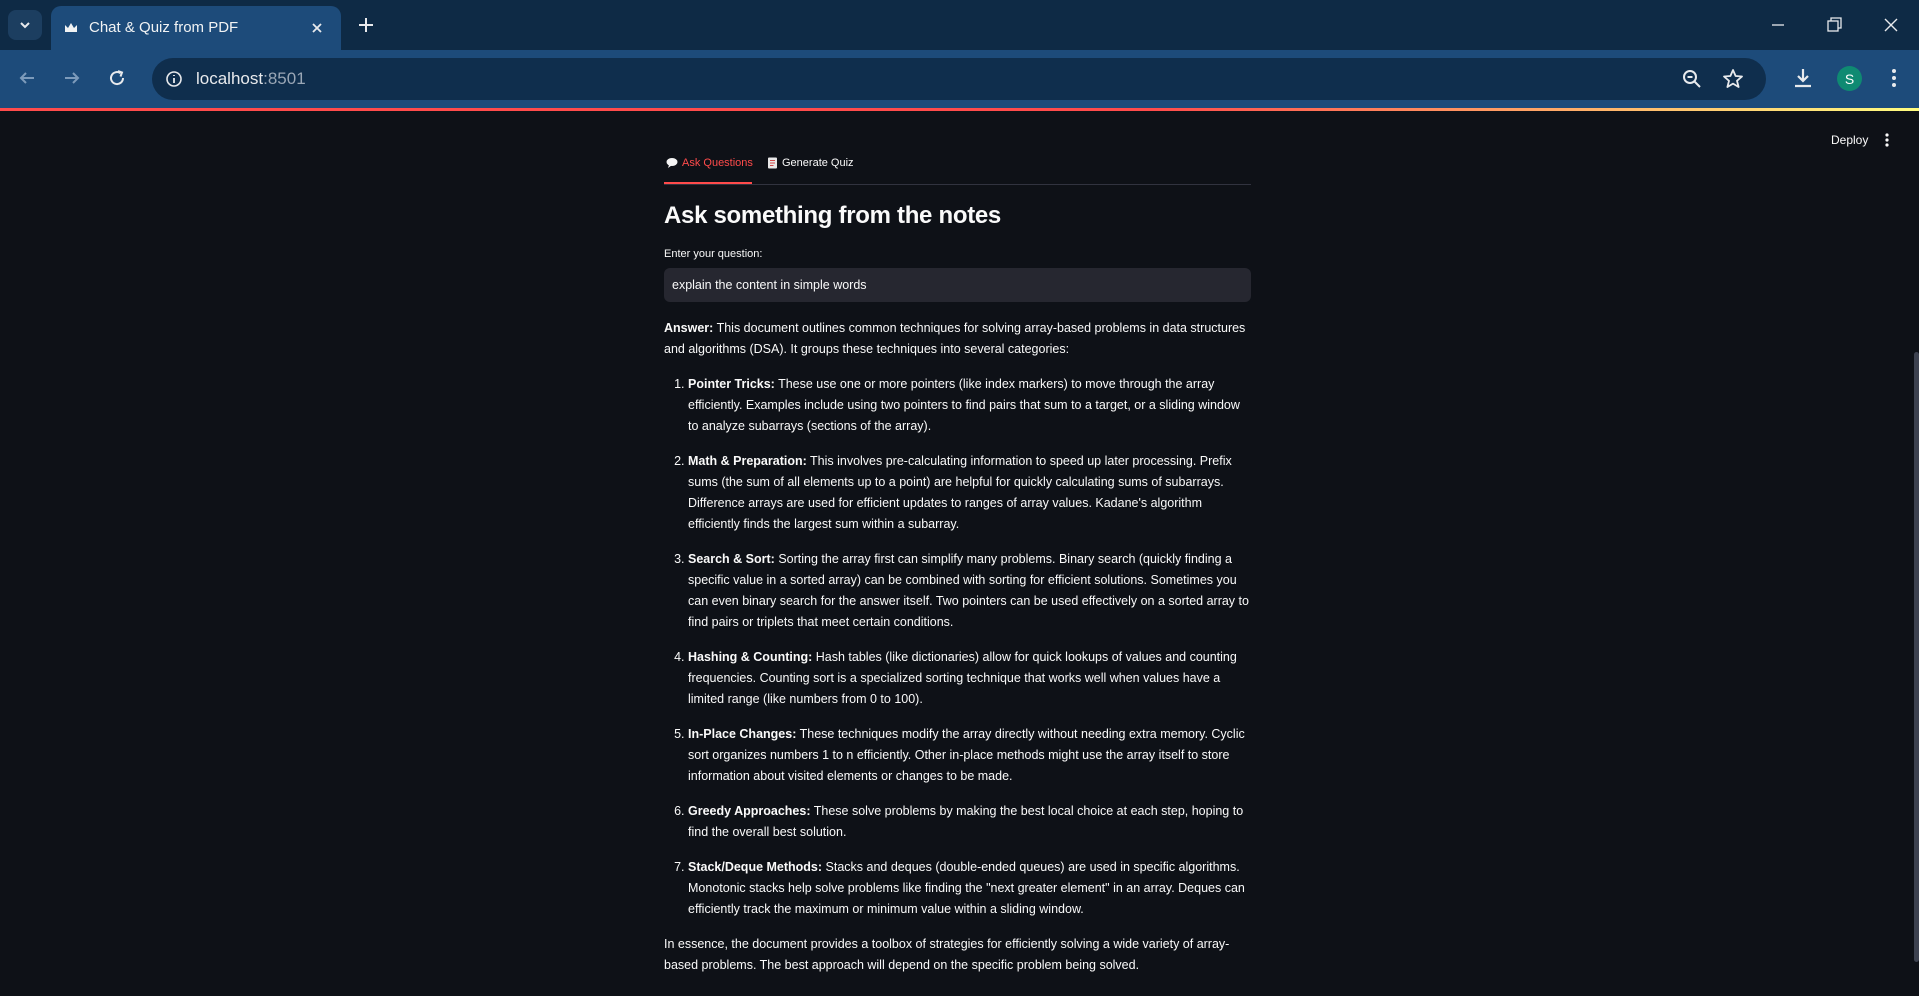 Image resolution: width=1919 pixels, height=996 pixels. Describe the element at coordinates (1849, 78) in the screenshot. I see `profile-avatar: S` at that location.